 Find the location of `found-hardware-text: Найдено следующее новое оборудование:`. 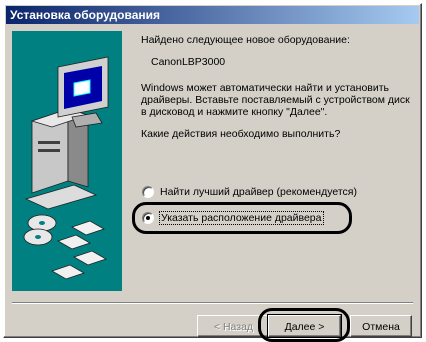

found-hardware-text: Найдено следующее новое оборудование: is located at coordinates (245, 40).